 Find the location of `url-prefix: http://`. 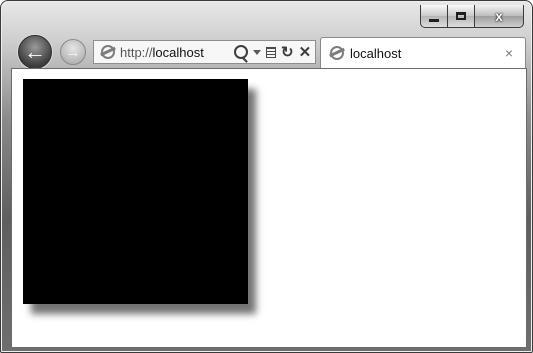

url-prefix: http:// is located at coordinates (136, 52).